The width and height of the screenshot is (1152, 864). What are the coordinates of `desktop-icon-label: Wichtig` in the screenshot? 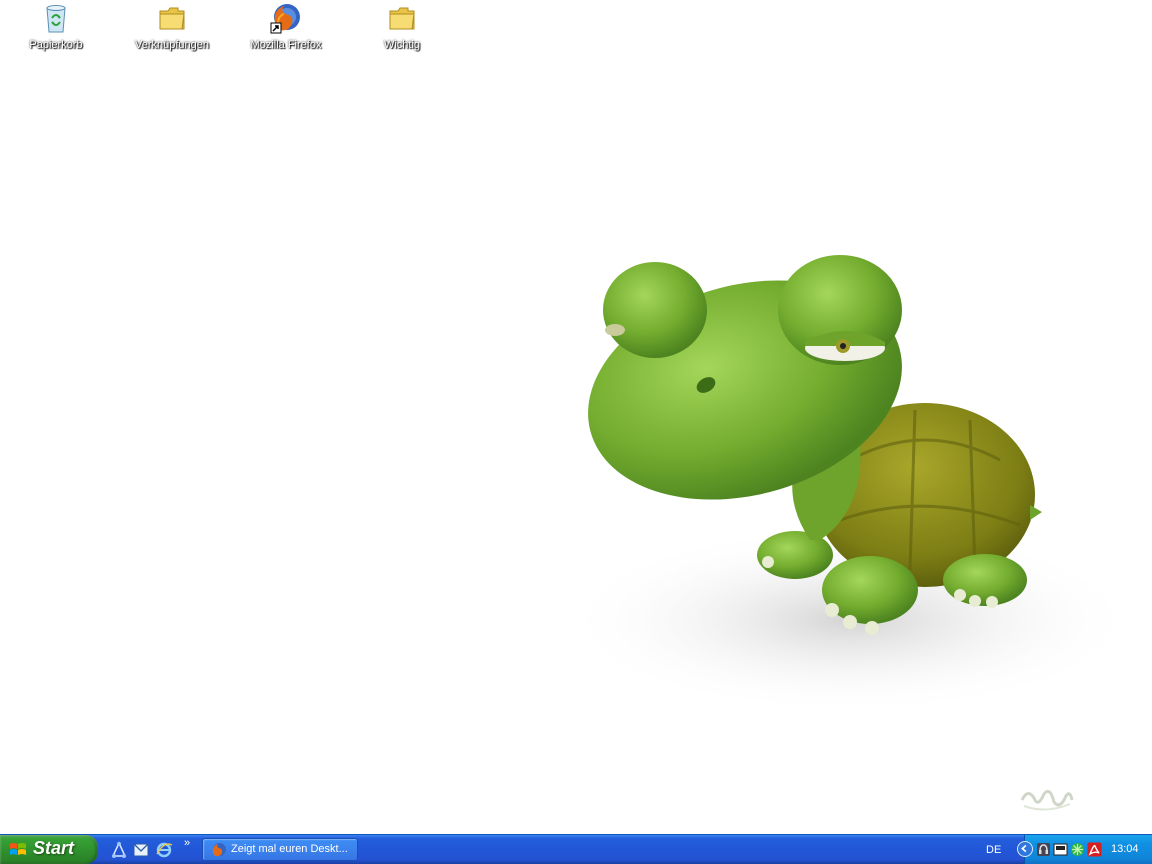 It's located at (402, 45).